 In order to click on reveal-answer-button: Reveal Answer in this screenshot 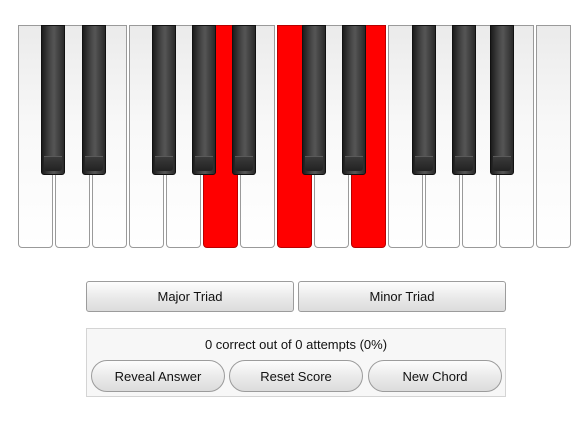, I will do `click(158, 376)`.